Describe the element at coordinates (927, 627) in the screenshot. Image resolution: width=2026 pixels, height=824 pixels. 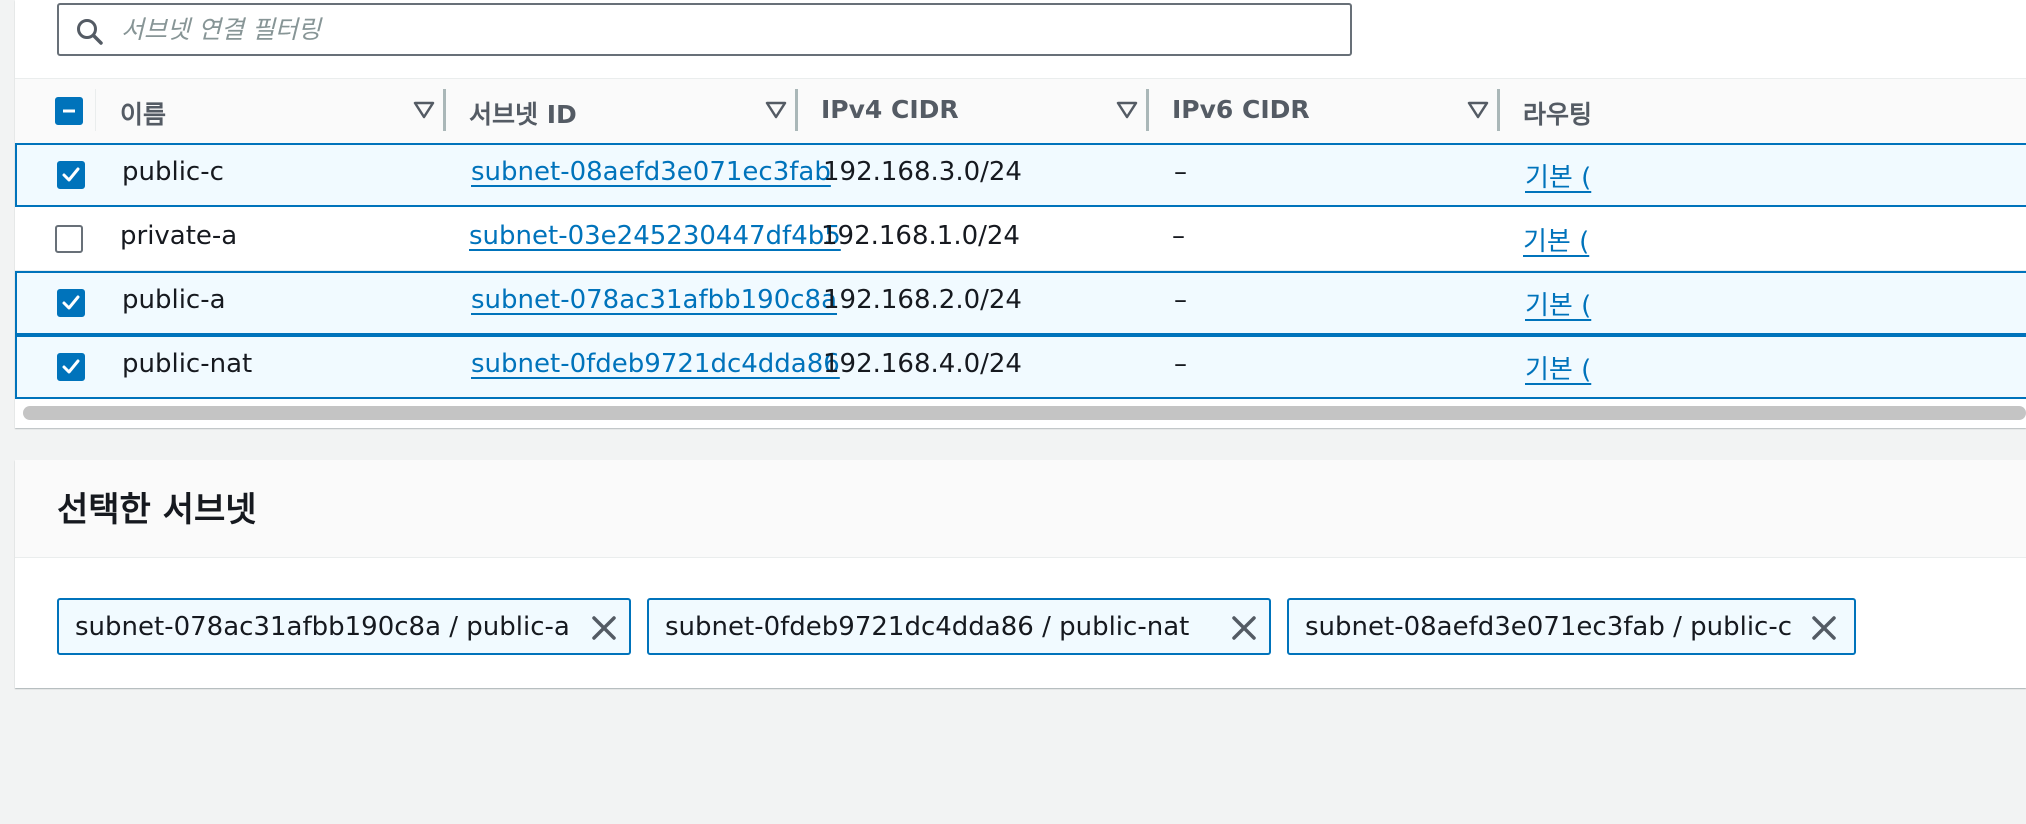
I see `token-label: subnet-0fdeb9721dc4dda86 / public-nat` at that location.